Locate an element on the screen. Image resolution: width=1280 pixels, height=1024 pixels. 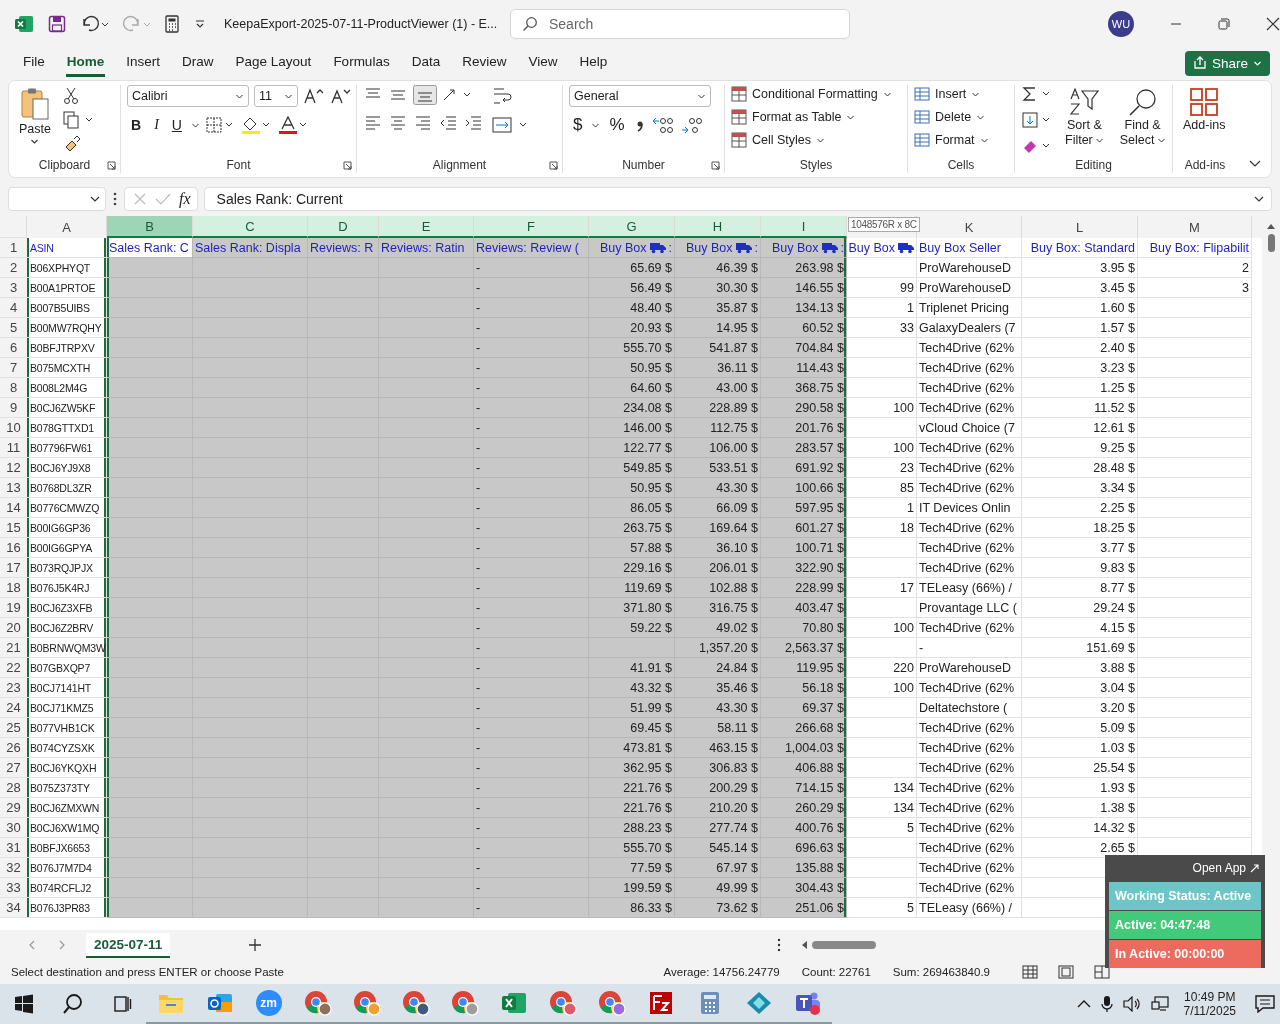
align-bottom-icon is located at coordinates (425, 95).